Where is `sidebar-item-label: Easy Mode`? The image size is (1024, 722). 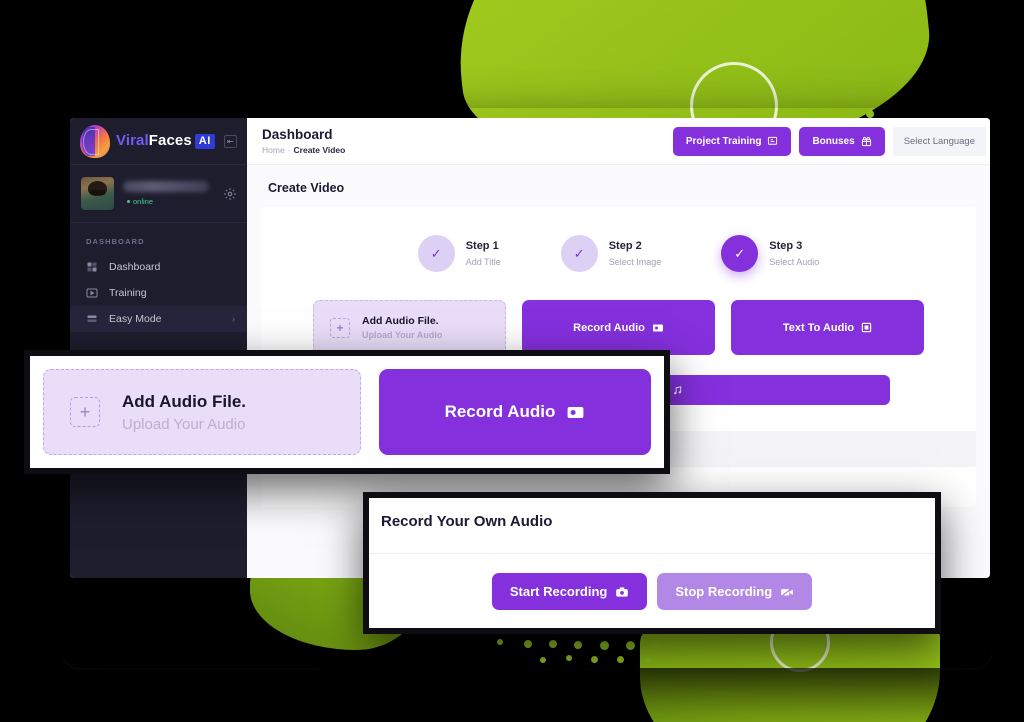
sidebar-item-label: Easy Mode is located at coordinates (135, 319).